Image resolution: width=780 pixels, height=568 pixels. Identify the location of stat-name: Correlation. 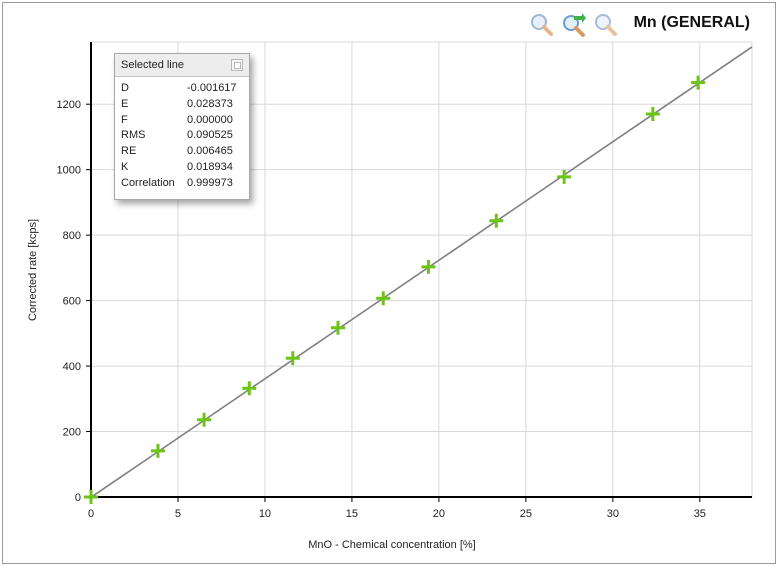
(148, 182).